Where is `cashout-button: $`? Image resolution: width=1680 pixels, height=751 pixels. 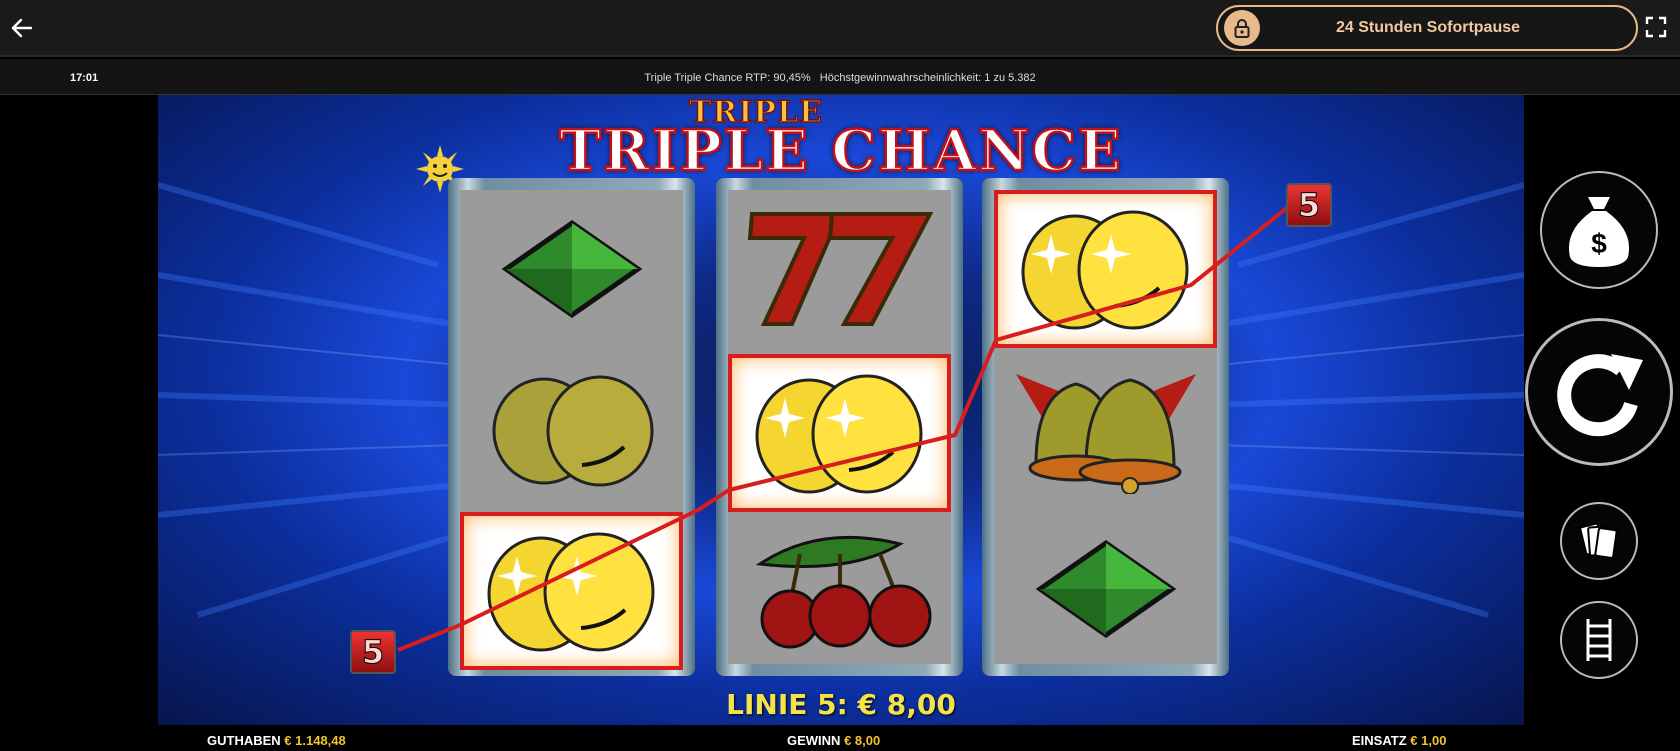
cashout-button: $ is located at coordinates (1599, 230).